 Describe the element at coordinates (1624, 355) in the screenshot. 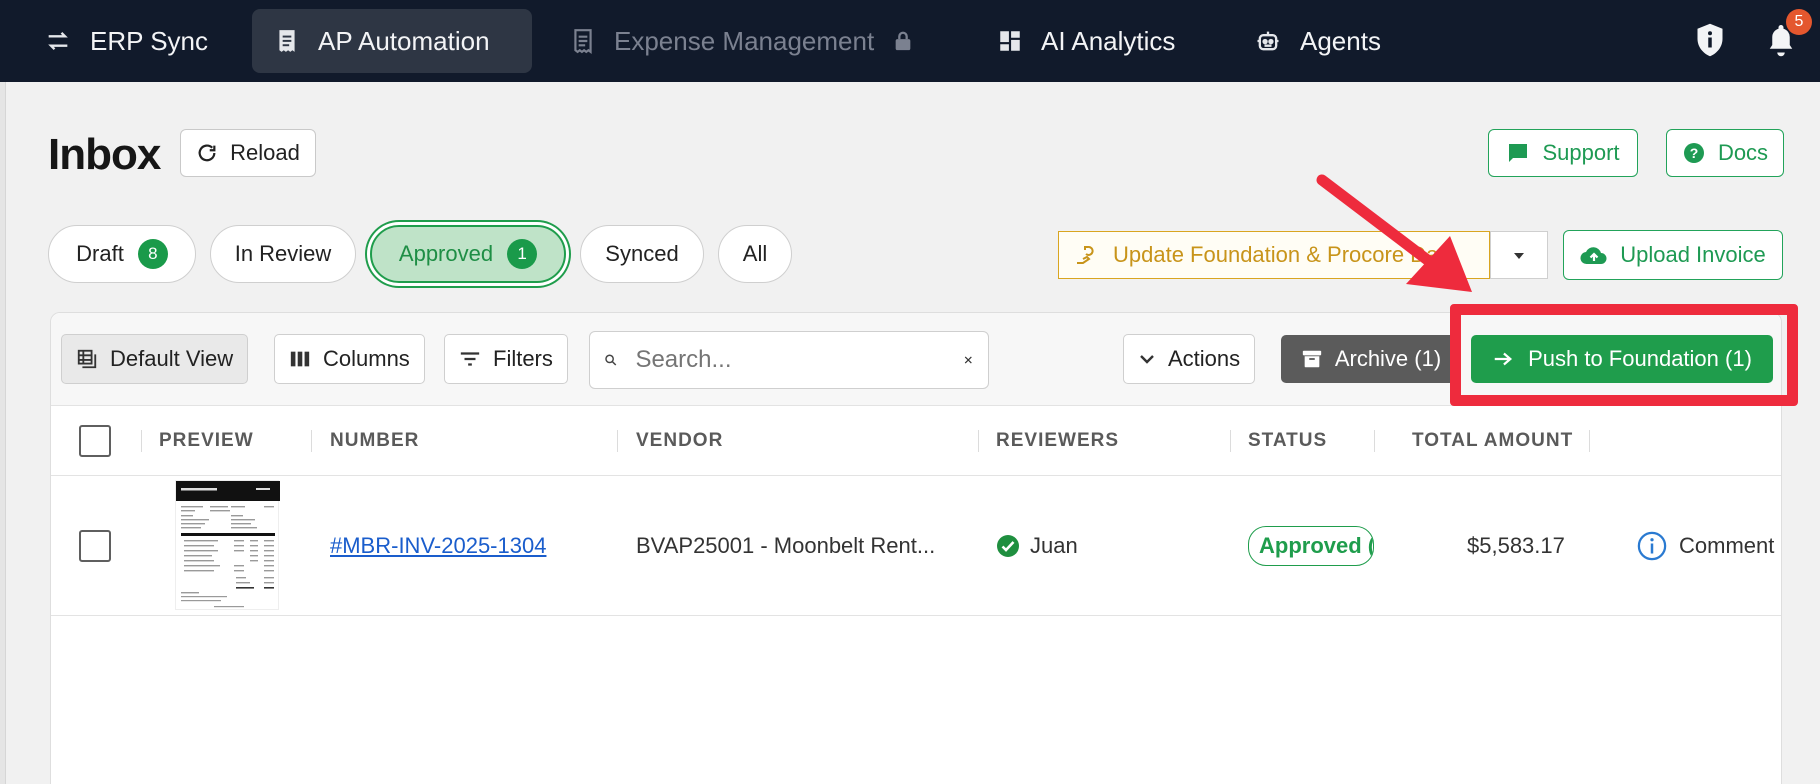

I see `annotation-highlight-box` at that location.